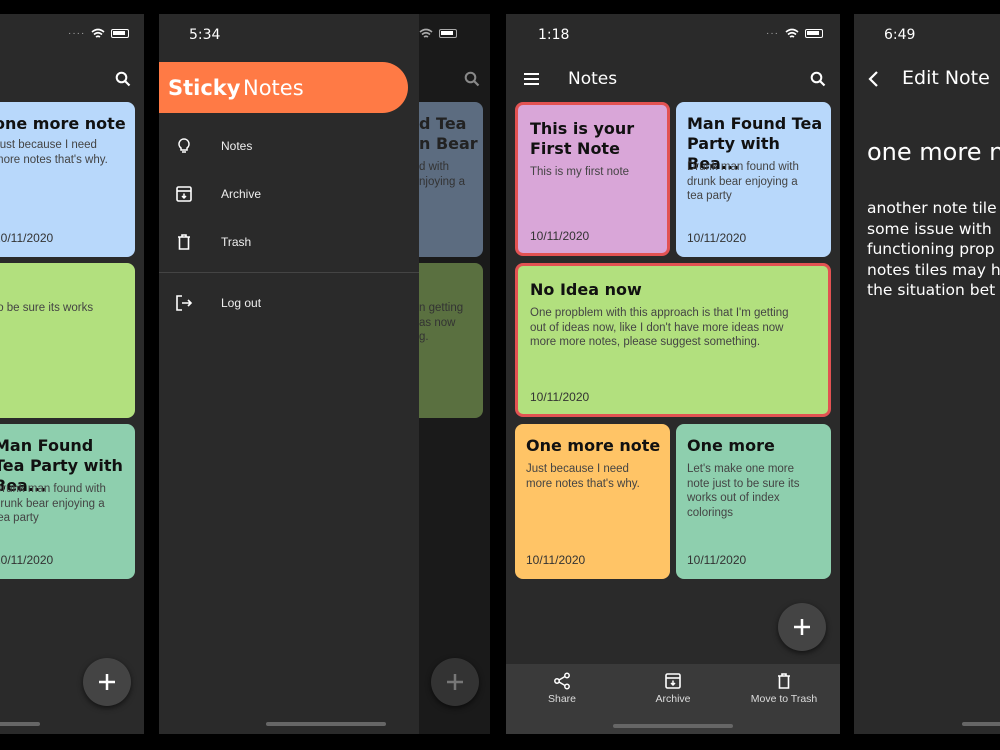  Describe the element at coordinates (873, 79) in the screenshot. I see `back-icon` at that location.